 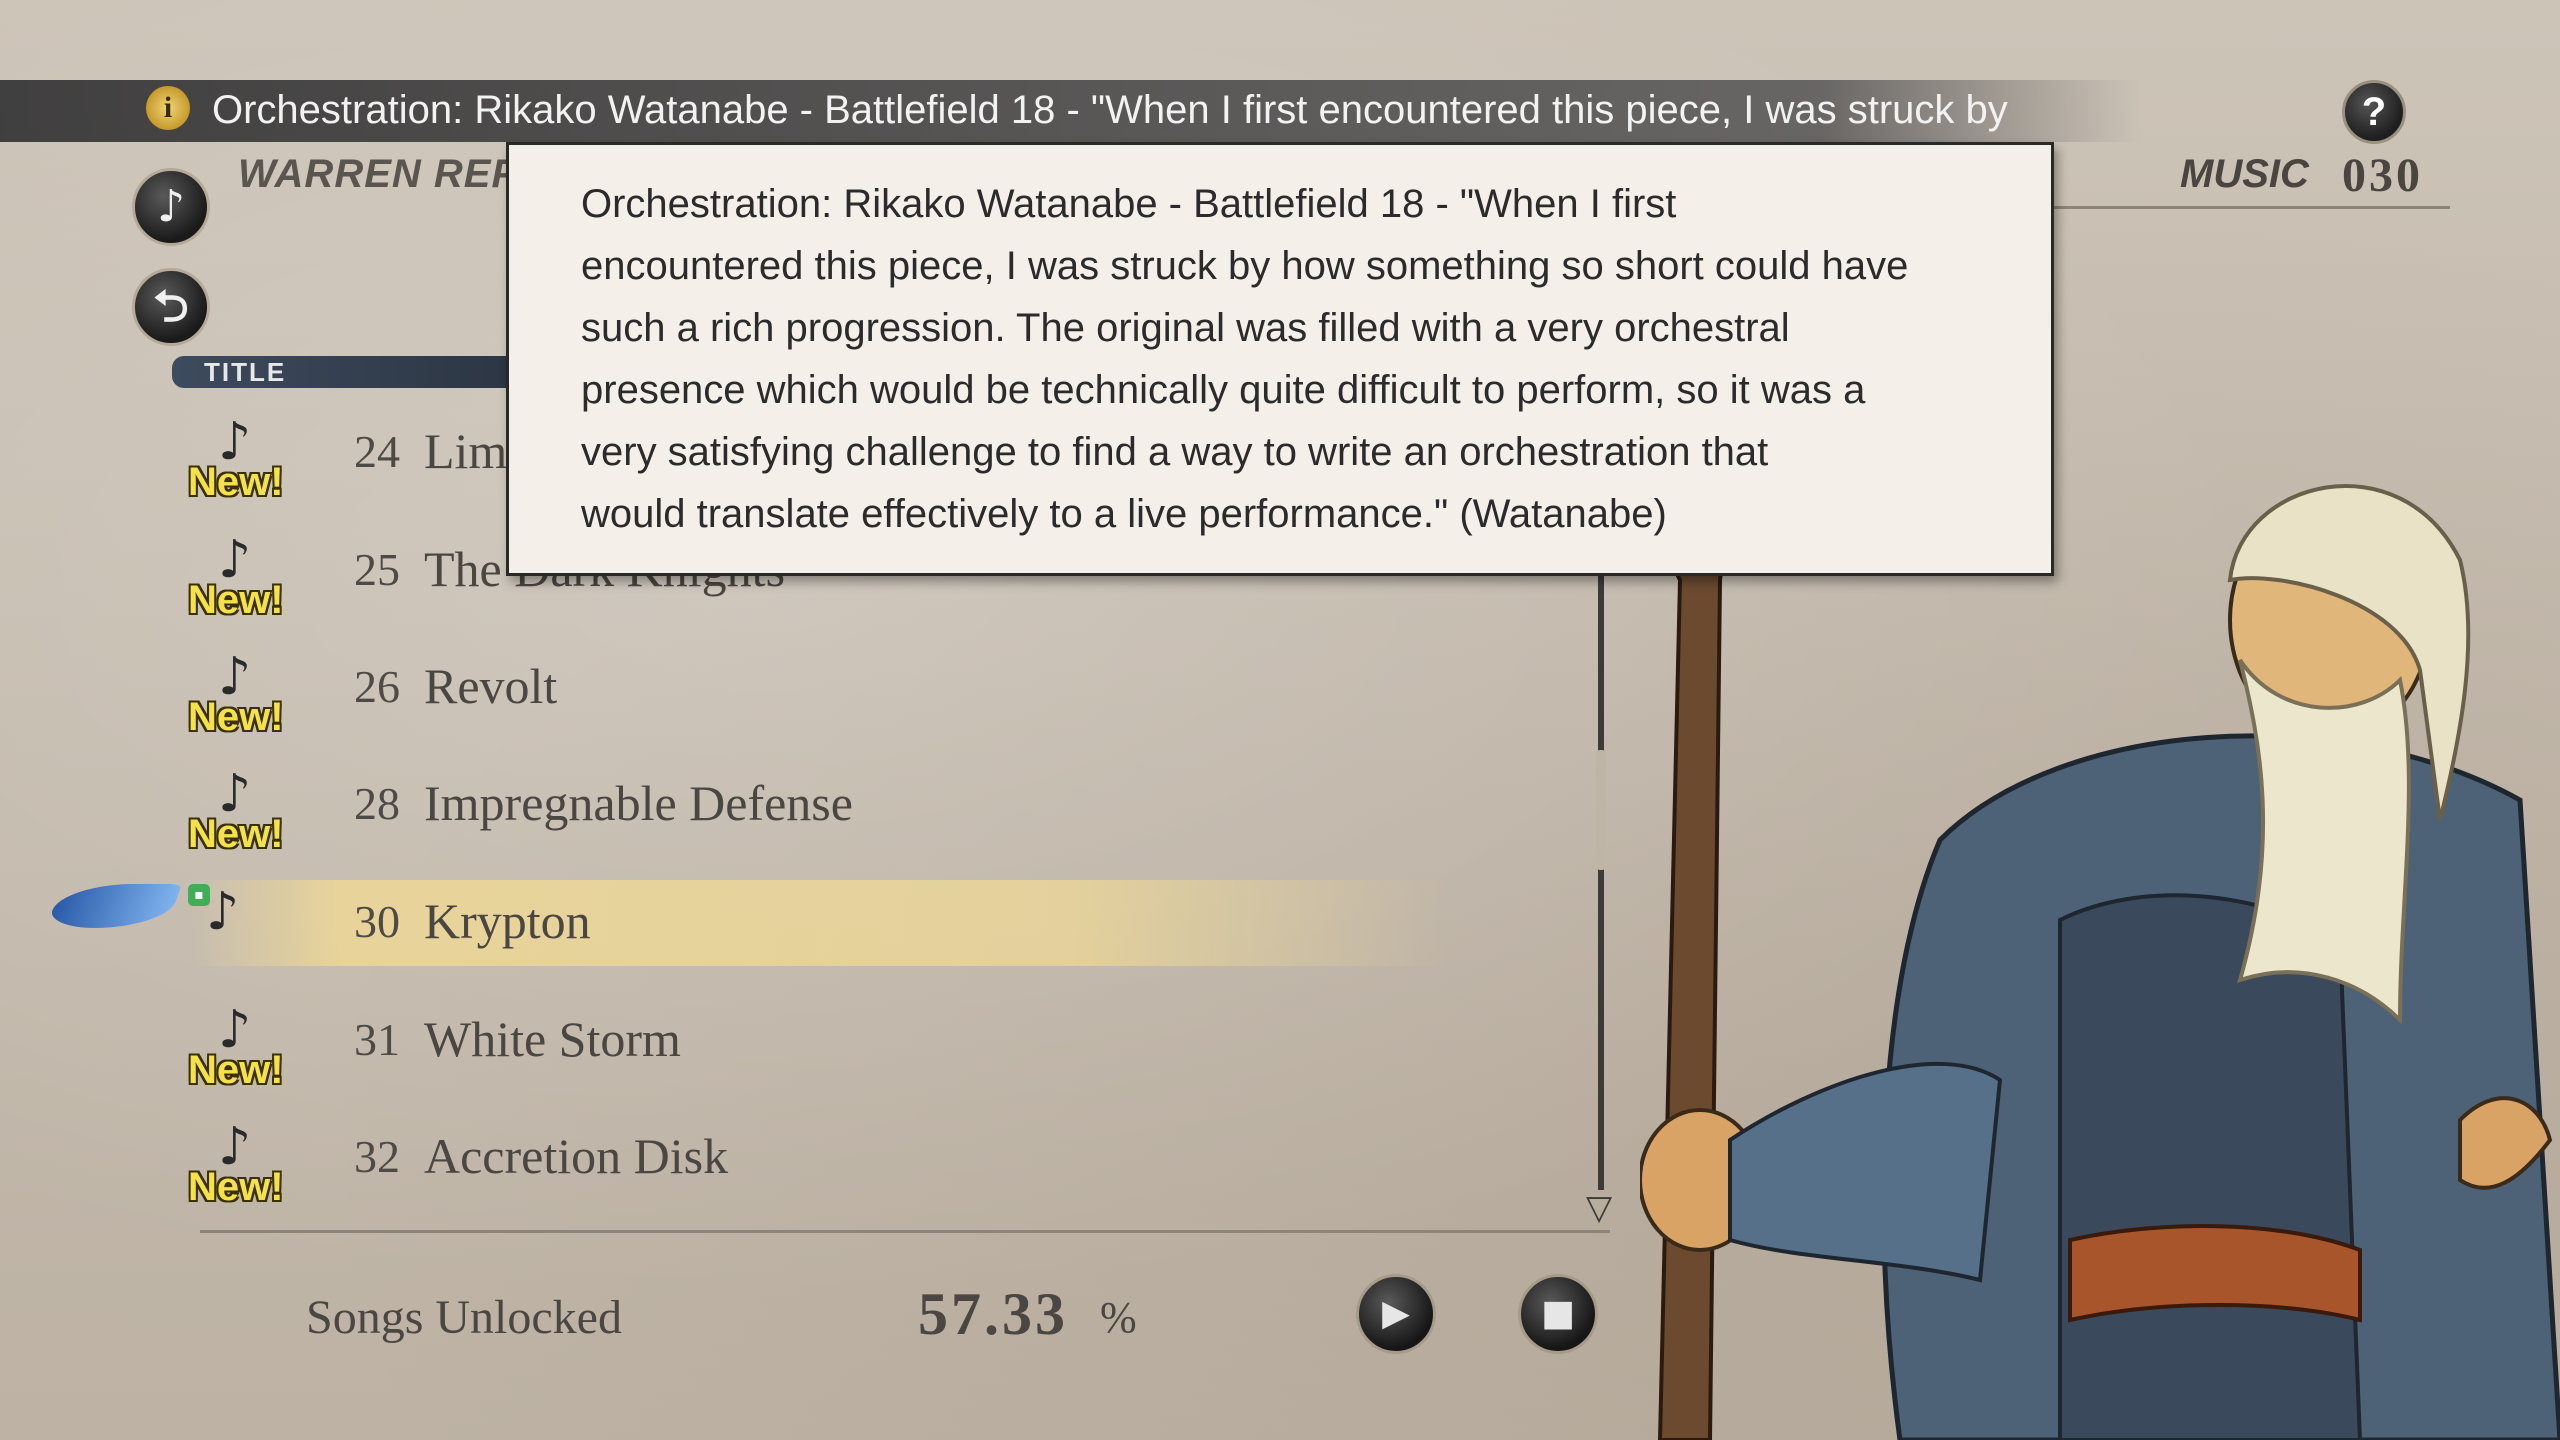 I want to click on music-count: 030, so click(x=2382, y=175).